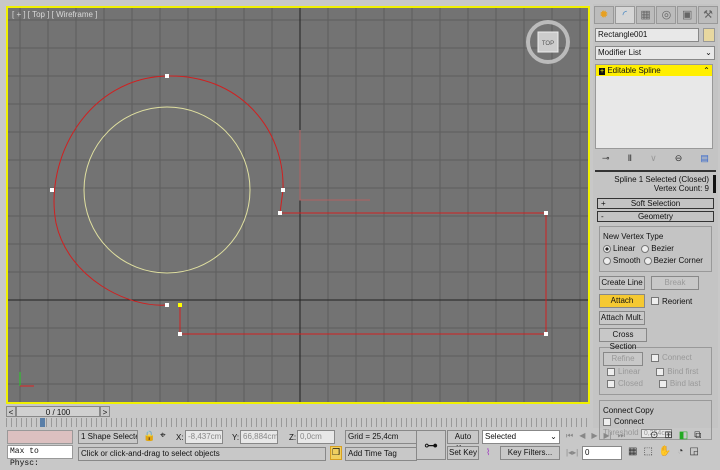 The image size is (720, 470). I want to click on rollout-title: Soft Selection, so click(655, 203).